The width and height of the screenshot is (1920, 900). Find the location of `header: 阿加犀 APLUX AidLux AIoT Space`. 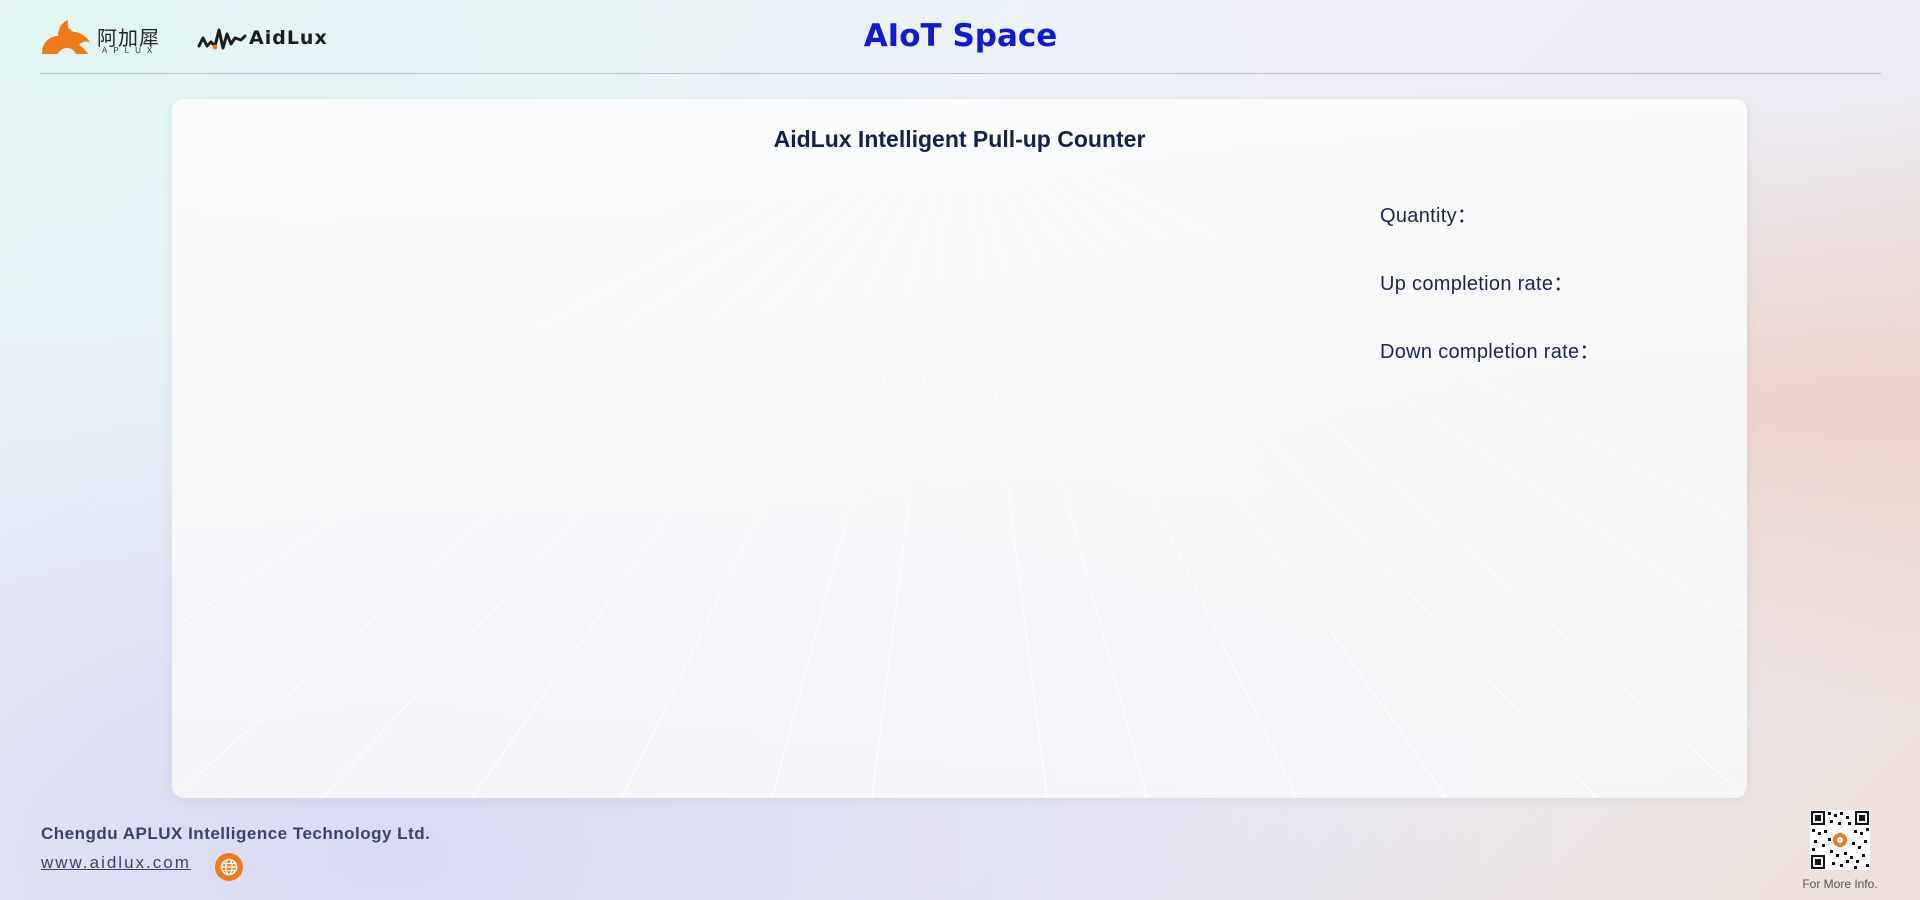

header: 阿加犀 APLUX AidLux AIoT Space is located at coordinates (960, 37).